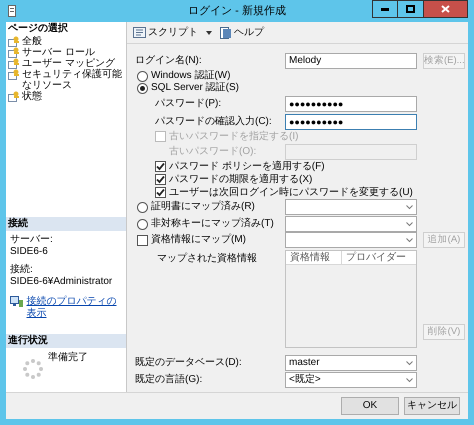 Image resolution: width=474 pixels, height=425 pixels. Describe the element at coordinates (74, 308) in the screenshot. I see `connection-properties-link: 接続のプロパティの表示` at that location.